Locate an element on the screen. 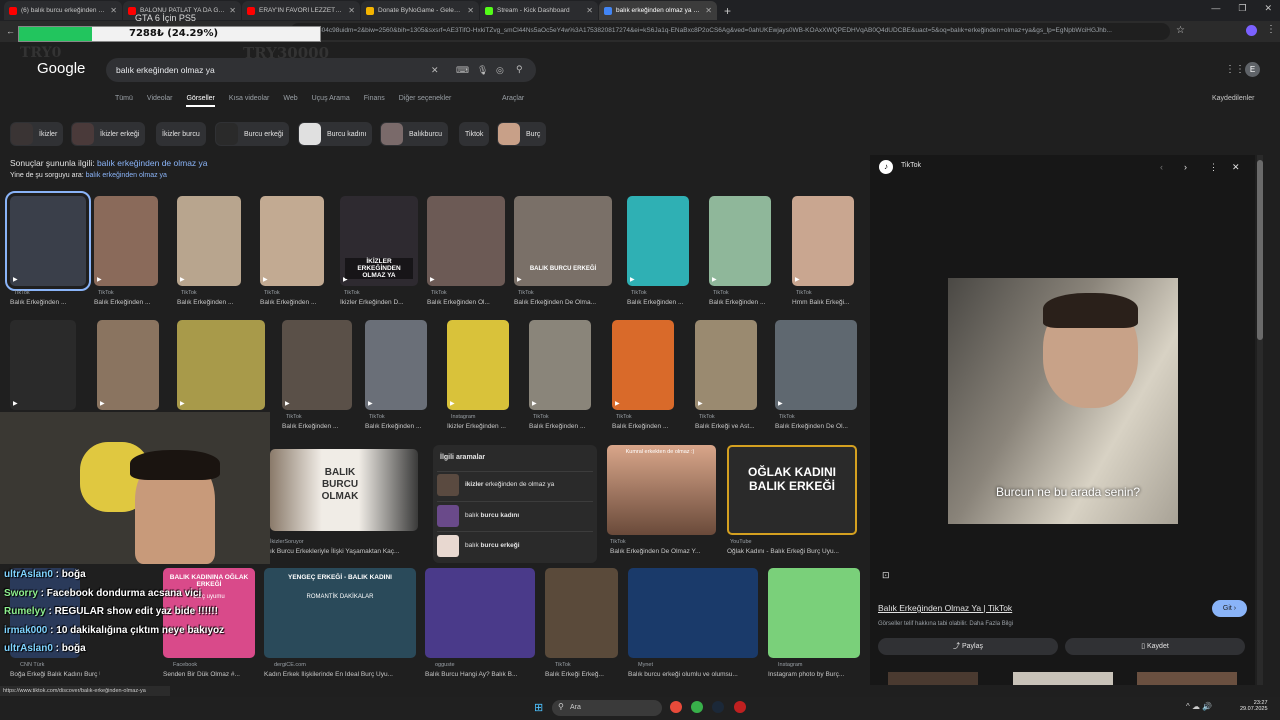 The image size is (1280, 720). tab-search-1: Videolar is located at coordinates (160, 101).